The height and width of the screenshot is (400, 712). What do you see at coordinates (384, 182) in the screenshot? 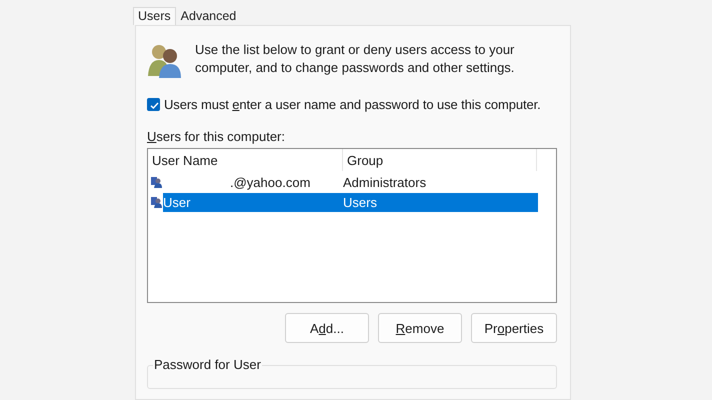
I see `group-cell: Administrators` at bounding box center [384, 182].